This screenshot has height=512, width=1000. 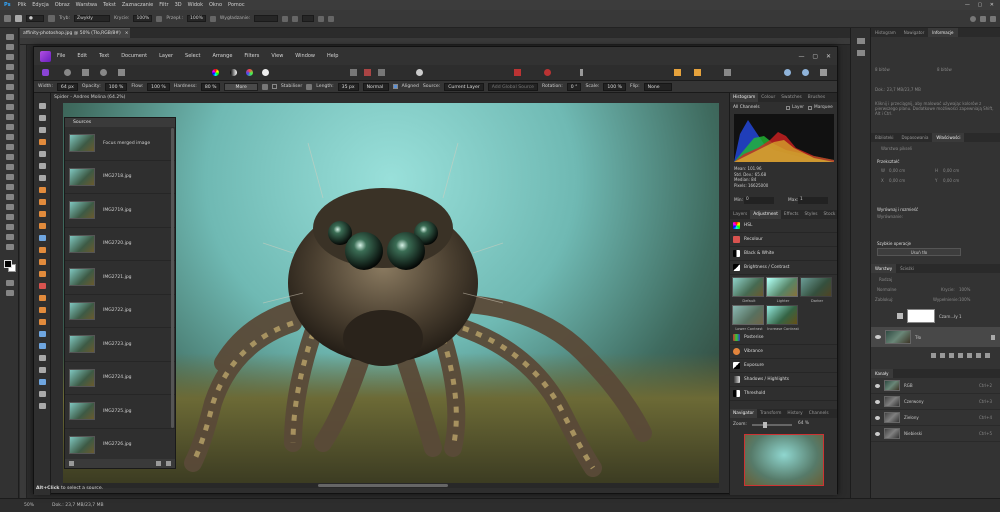 What do you see at coordinates (42, 118) in the screenshot?
I see `af-view-tool-icon` at bounding box center [42, 118].